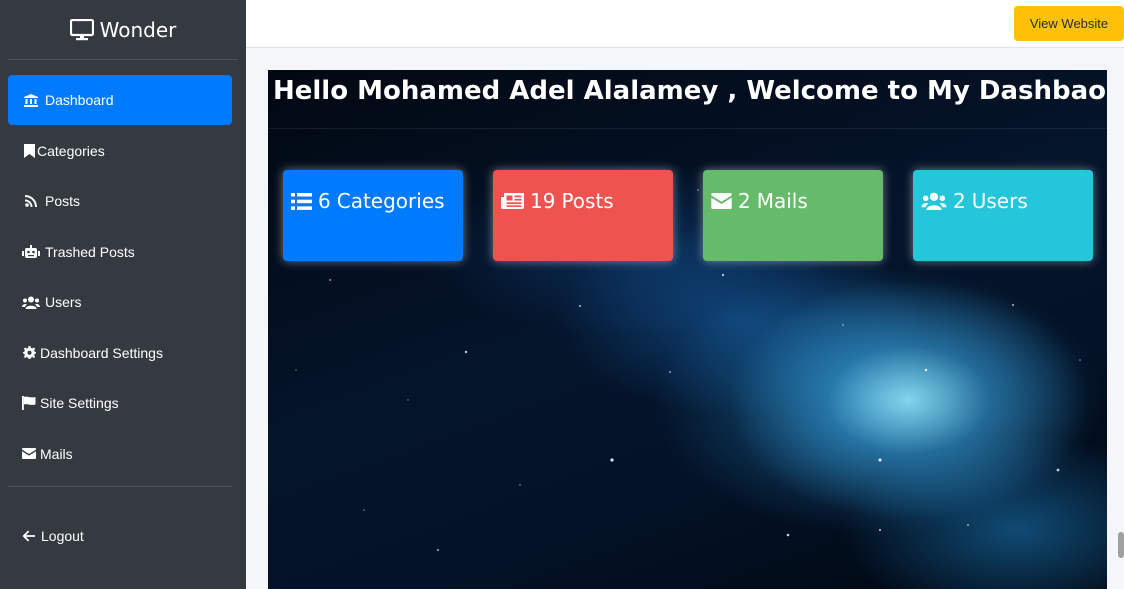 This screenshot has width=1124, height=589. Describe the element at coordinates (583, 215) in the screenshot. I see `posts-card: 19 Posts` at that location.